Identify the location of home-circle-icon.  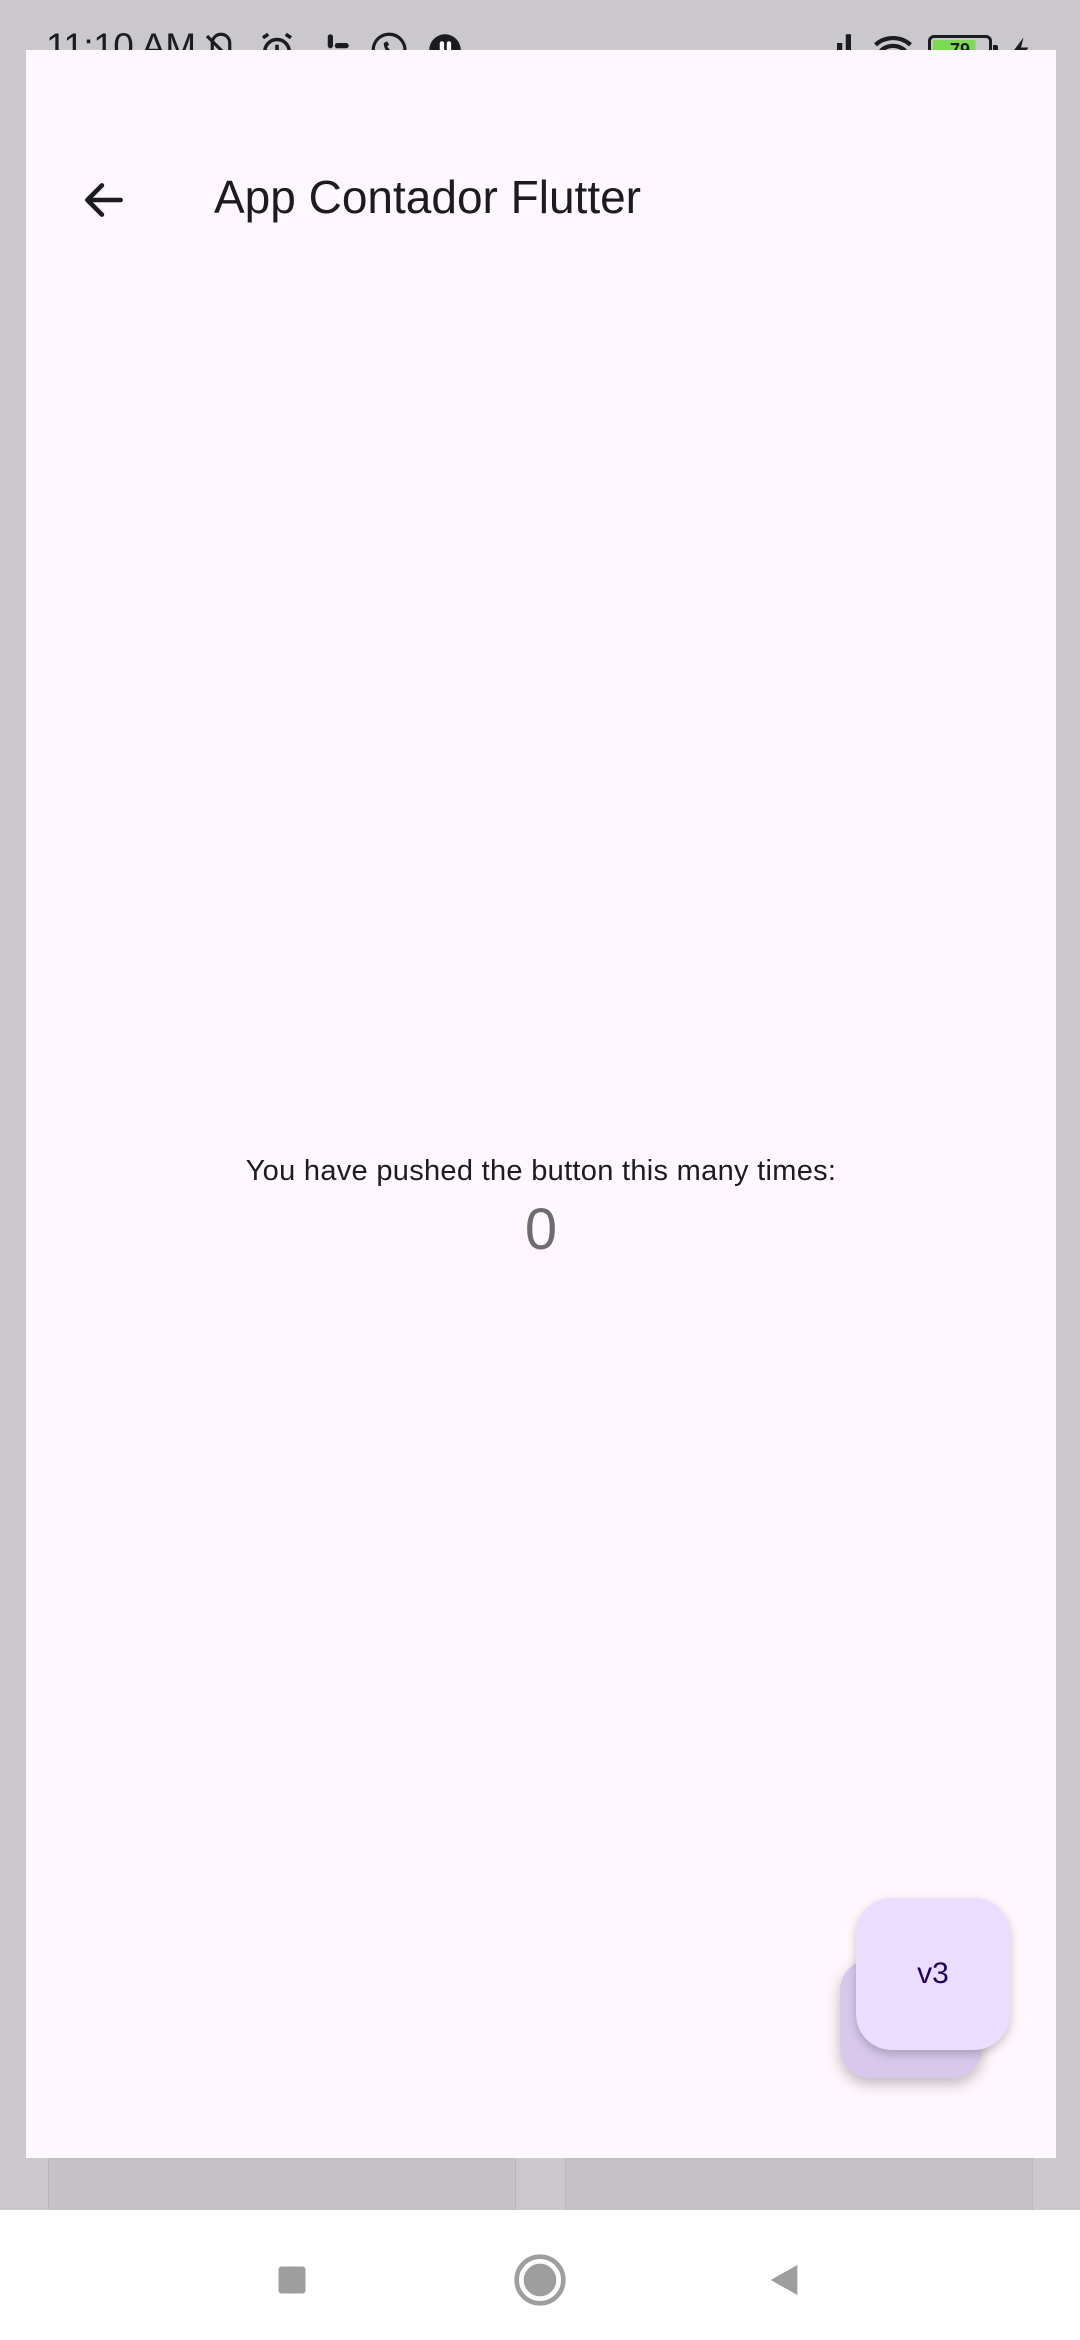
(540, 2280).